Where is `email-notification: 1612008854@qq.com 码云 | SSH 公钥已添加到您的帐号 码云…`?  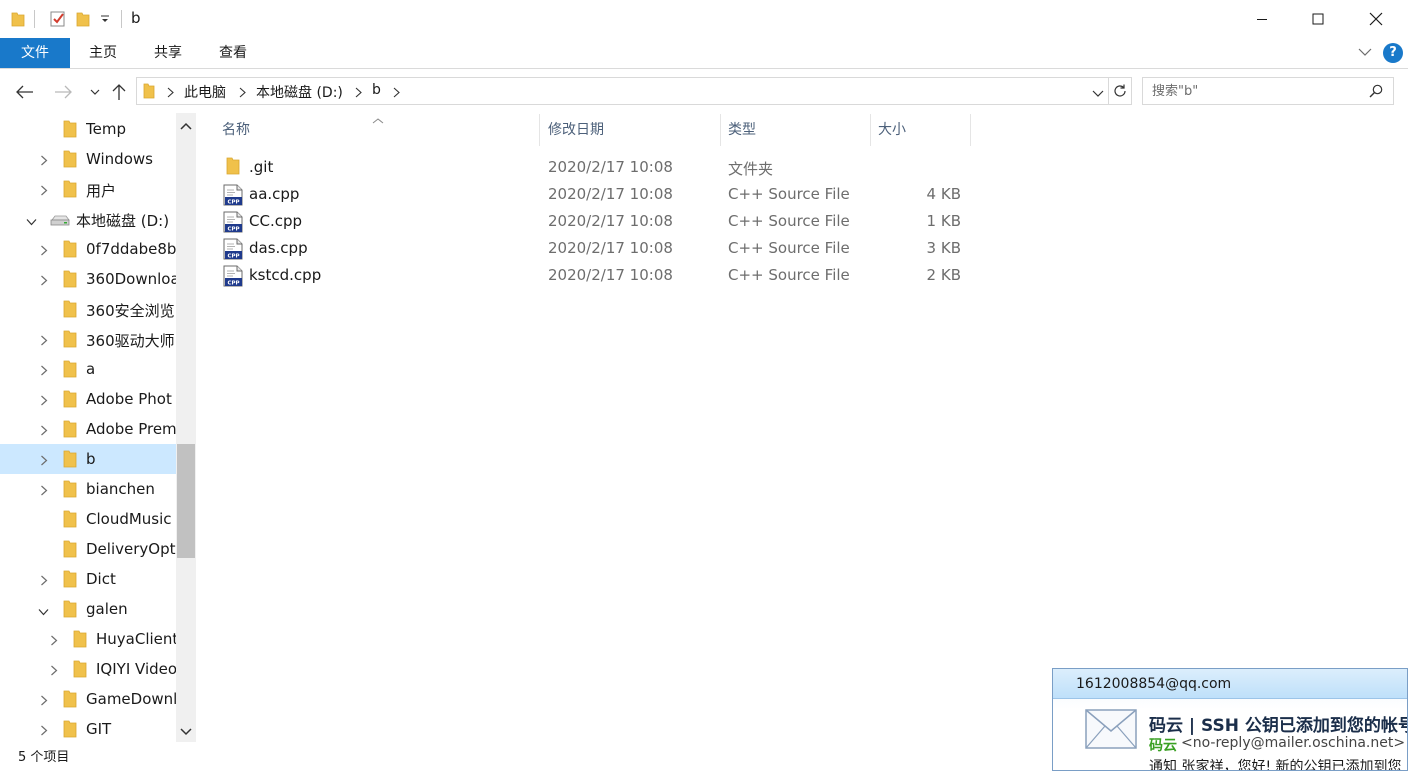
email-notification: 1612008854@qq.com 码云 | SSH 公钥已添加到您的帐号 码云… is located at coordinates (1230, 719).